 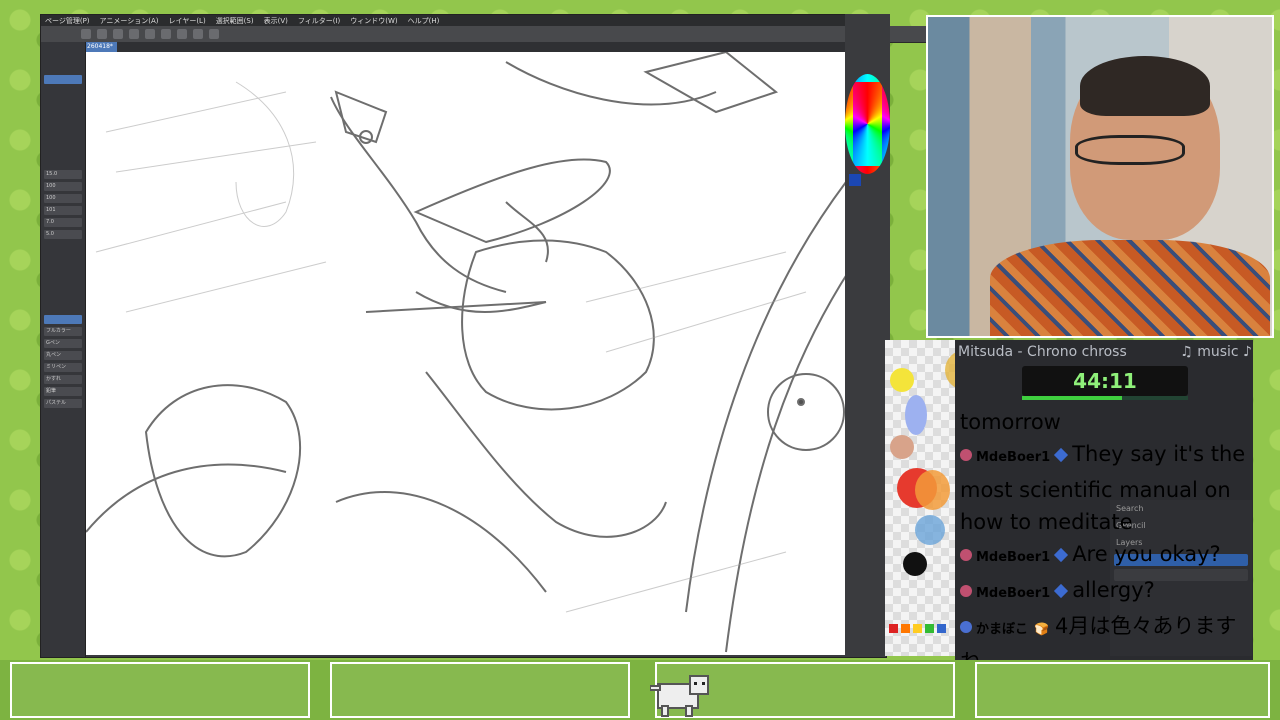 I want to click on music-label: ♫ music ♪, so click(x=1216, y=352).